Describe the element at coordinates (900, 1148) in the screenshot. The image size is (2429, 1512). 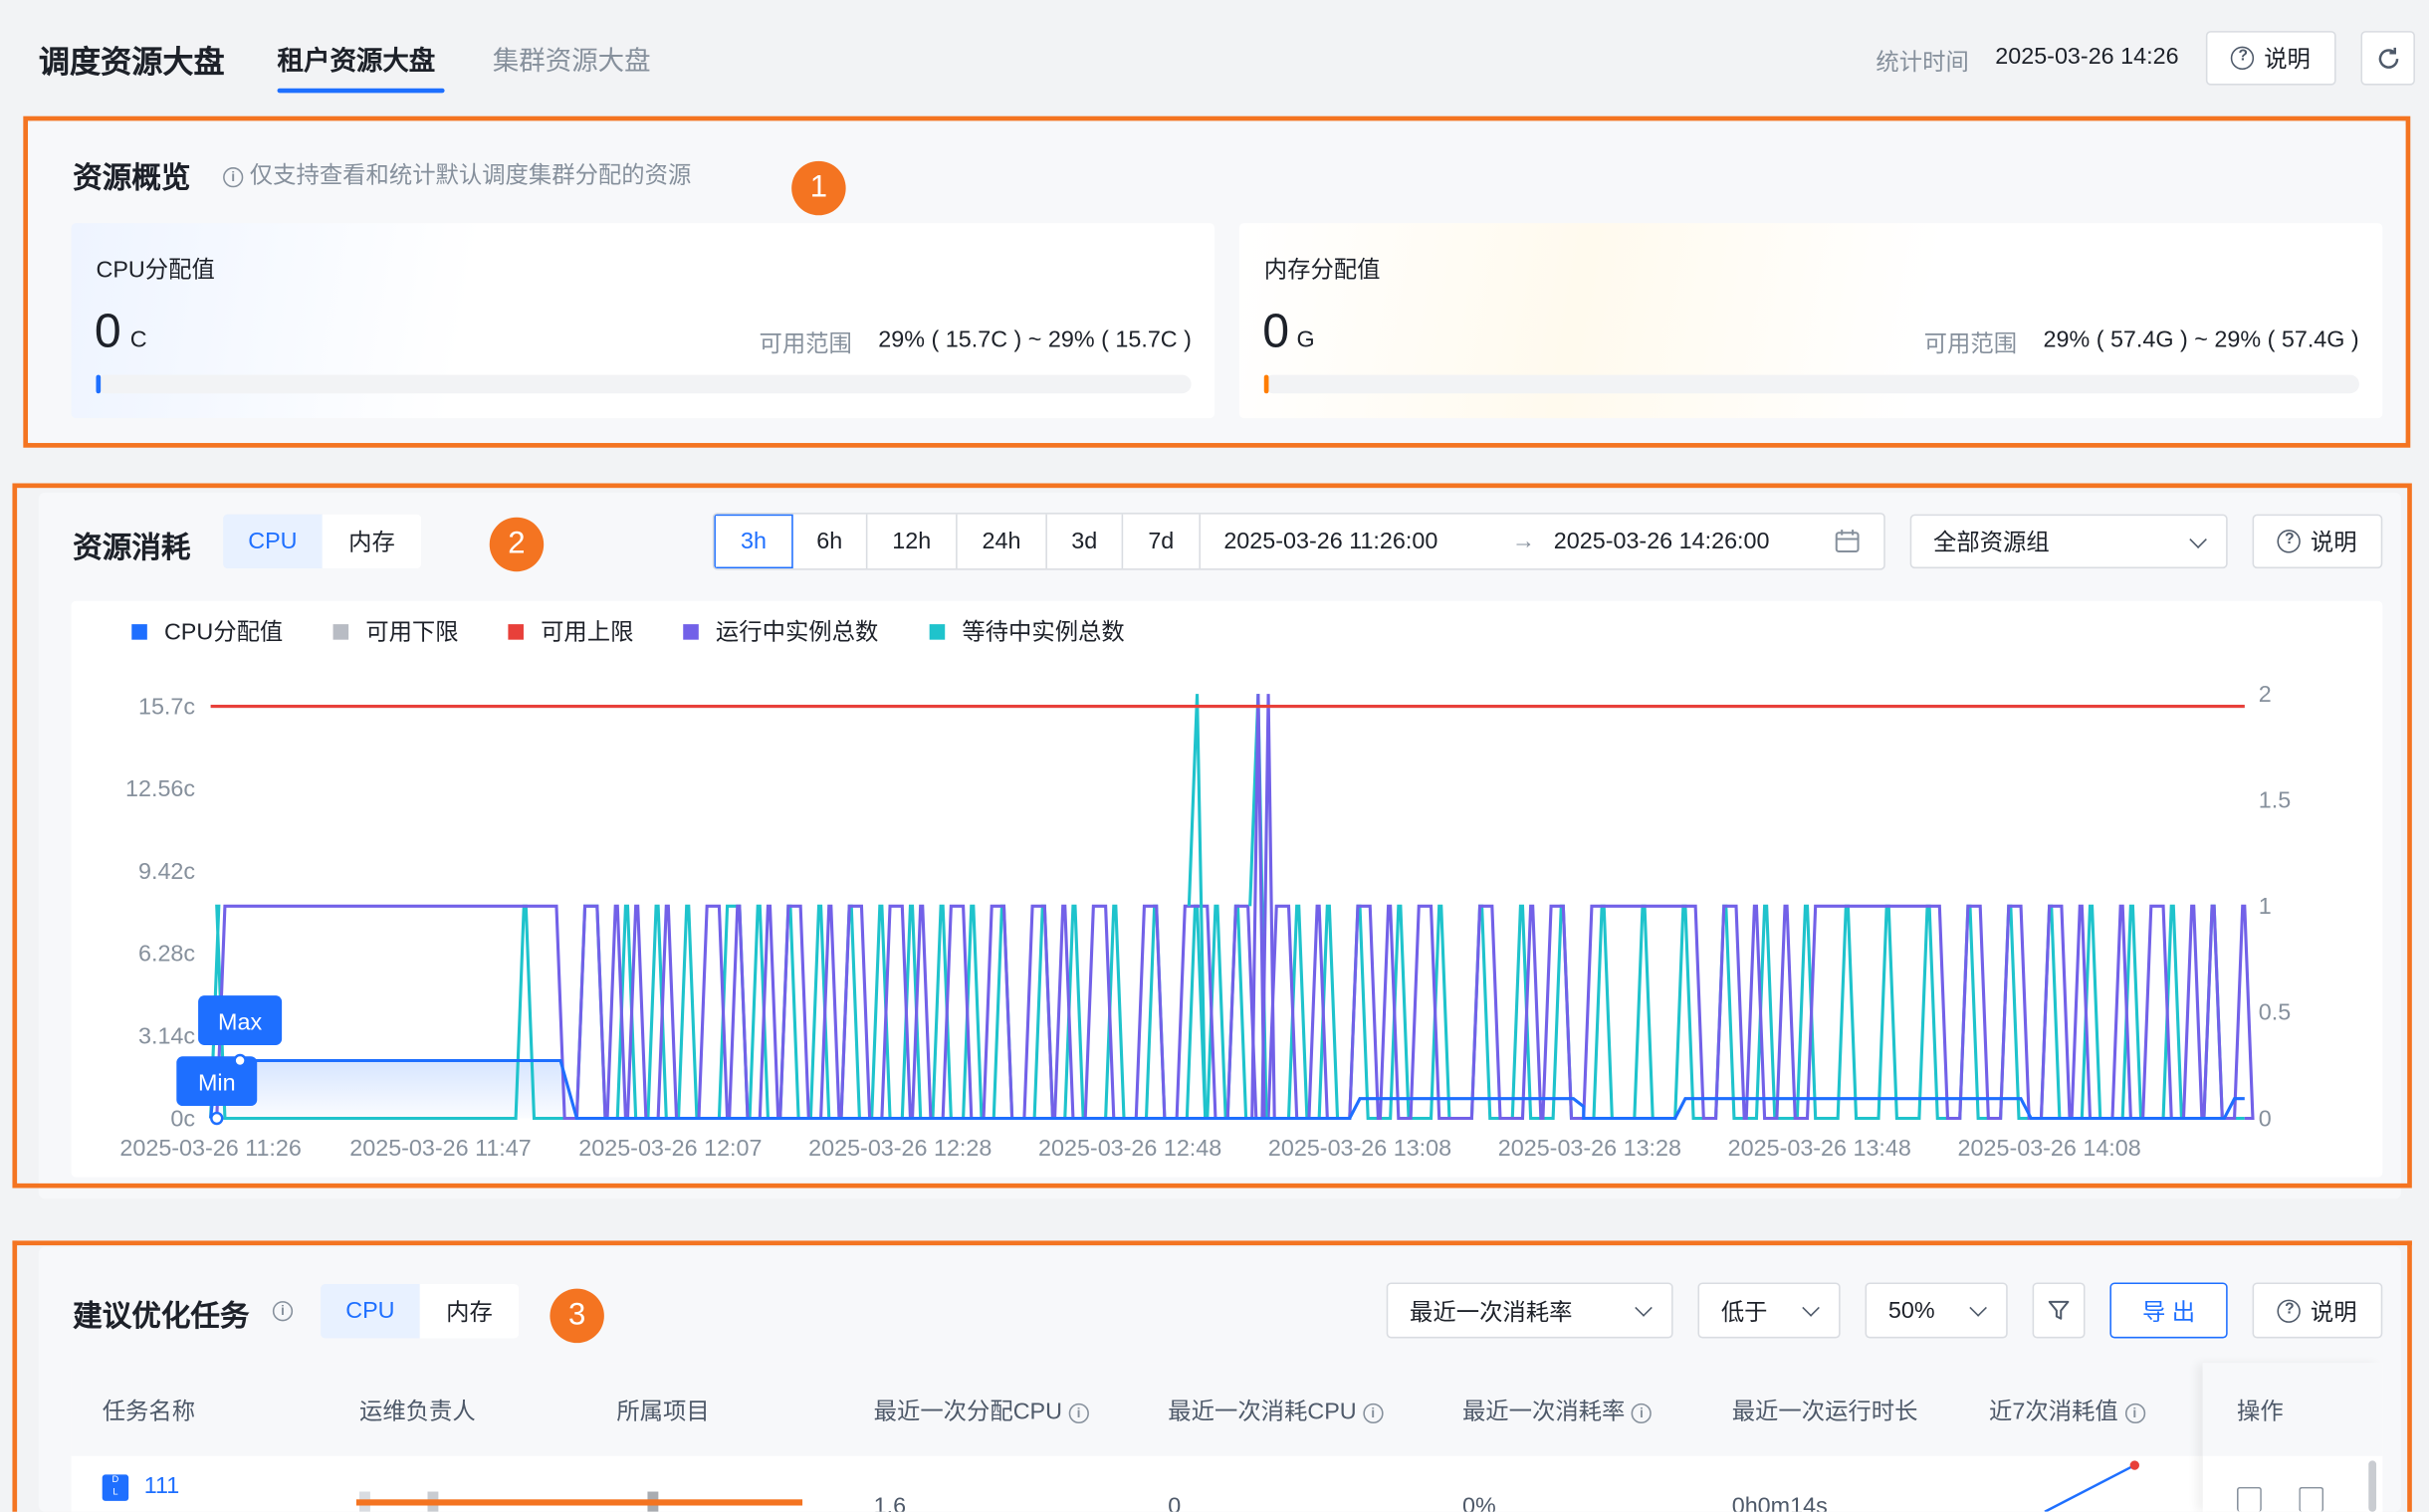
I see `x-tick-label: 2025-03-26 12:28` at that location.